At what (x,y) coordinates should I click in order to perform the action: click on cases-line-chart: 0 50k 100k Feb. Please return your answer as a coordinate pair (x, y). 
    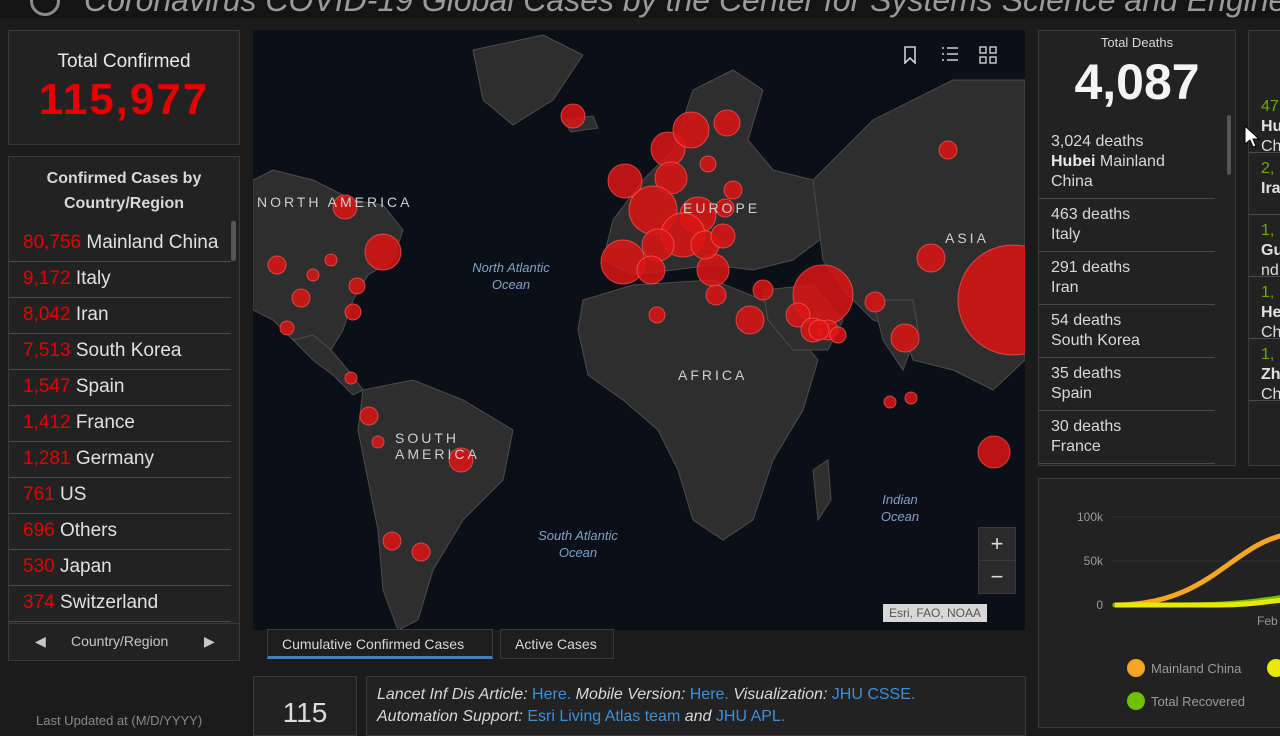
    Looking at the image, I should click on (1159, 564).